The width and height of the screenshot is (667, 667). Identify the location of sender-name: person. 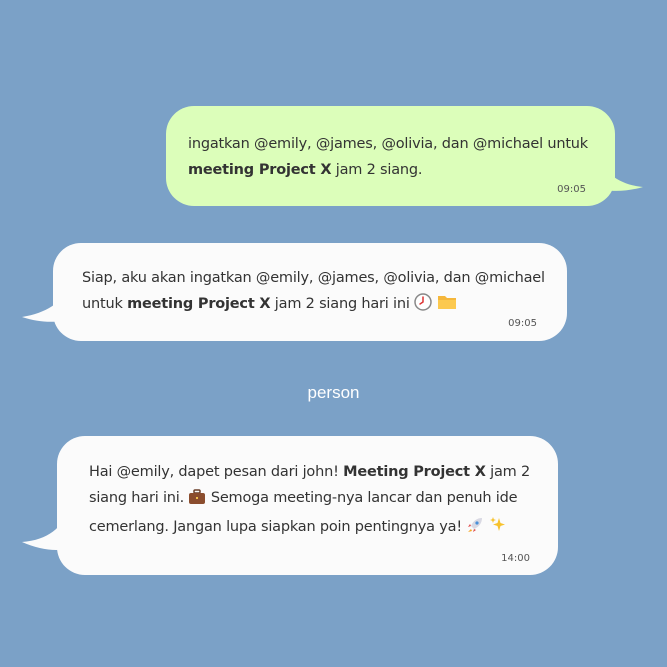
(333, 392).